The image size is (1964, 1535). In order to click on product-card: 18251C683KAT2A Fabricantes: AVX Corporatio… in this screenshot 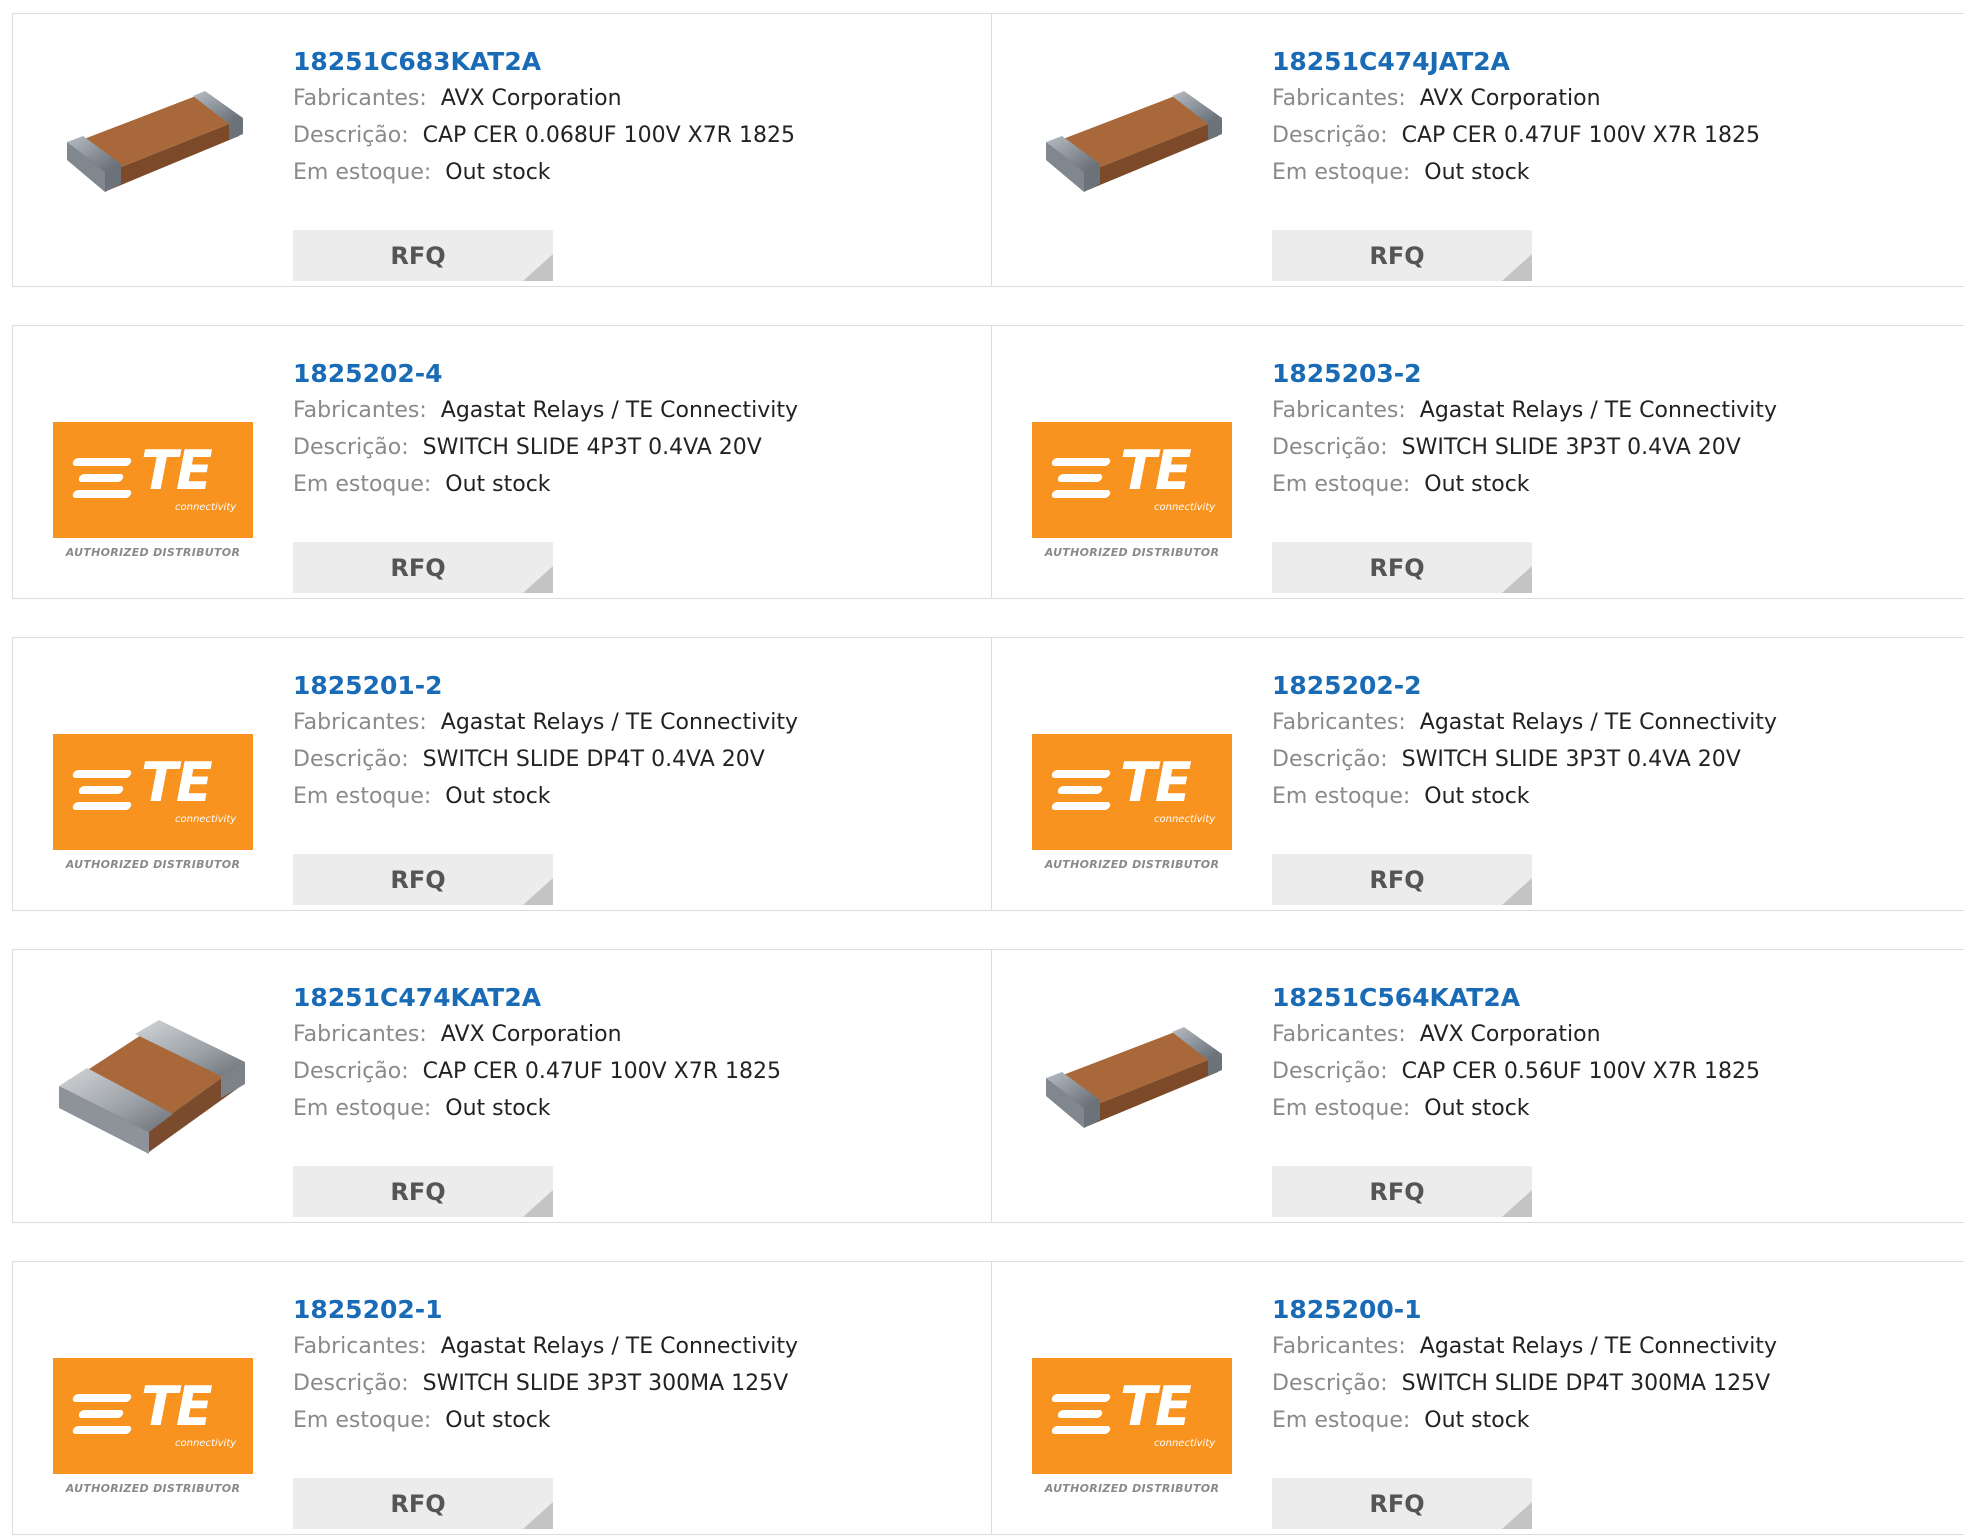, I will do `click(502, 150)`.